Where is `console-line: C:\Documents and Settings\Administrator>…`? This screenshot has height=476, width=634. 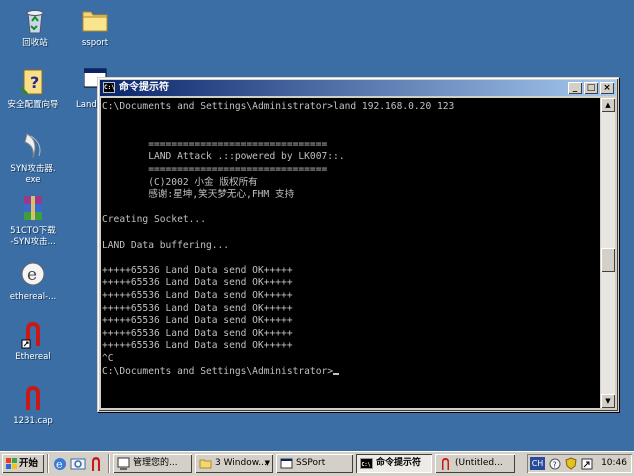
console-line: C:\Documents and Settings\Administrator>… is located at coordinates (278, 106).